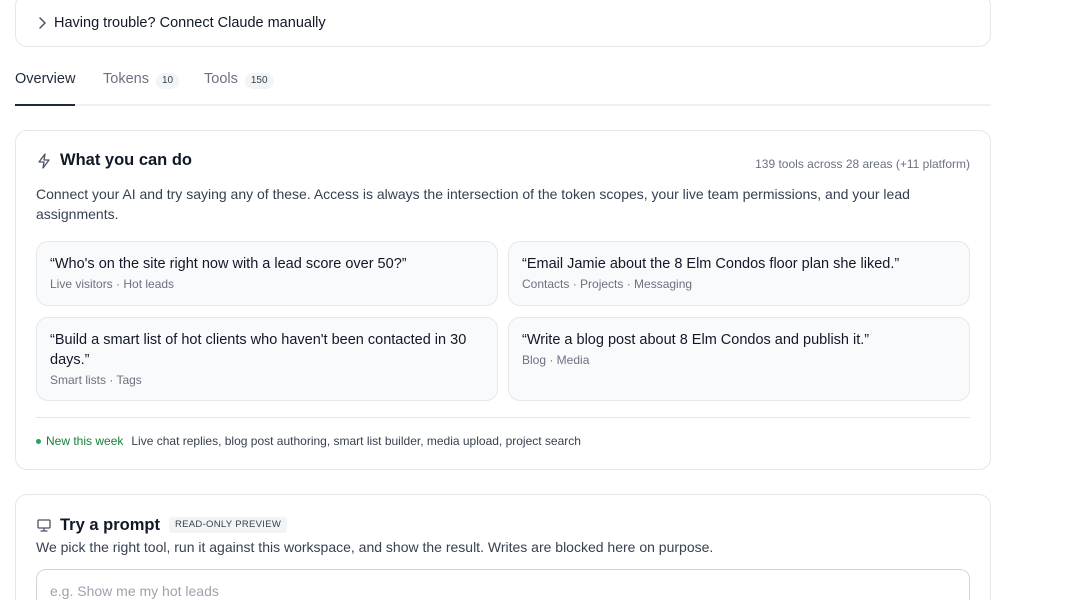 The height and width of the screenshot is (600, 1066). I want to click on example-prompt-tags: Contacts · Projects · Messaging, so click(607, 284).